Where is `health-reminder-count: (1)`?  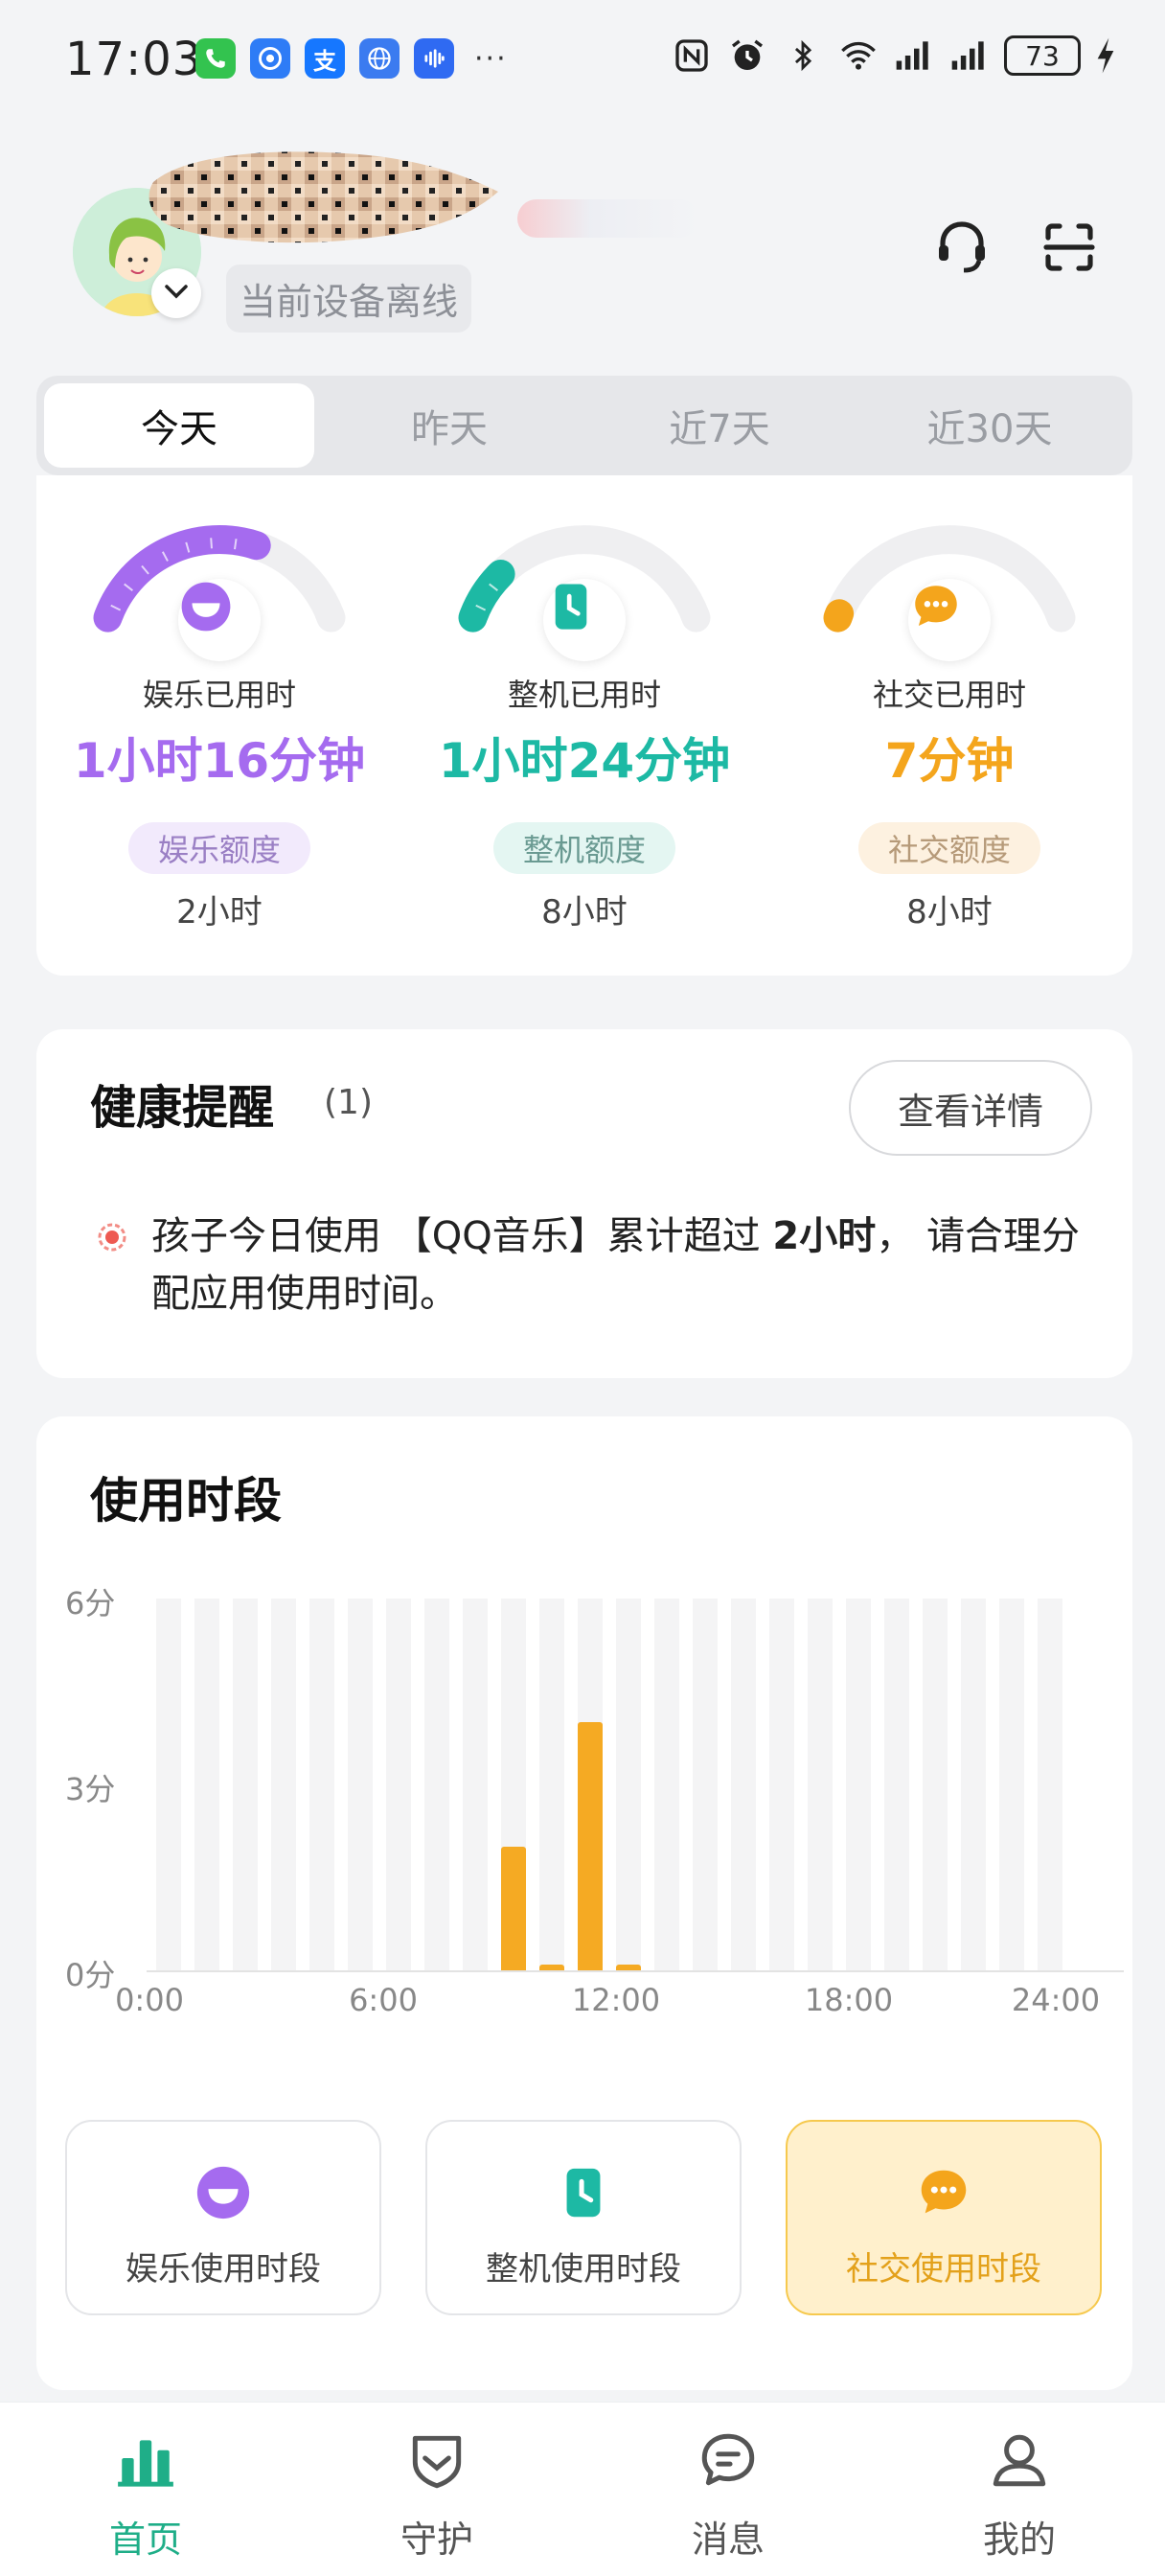
health-reminder-count: (1) is located at coordinates (348, 1102).